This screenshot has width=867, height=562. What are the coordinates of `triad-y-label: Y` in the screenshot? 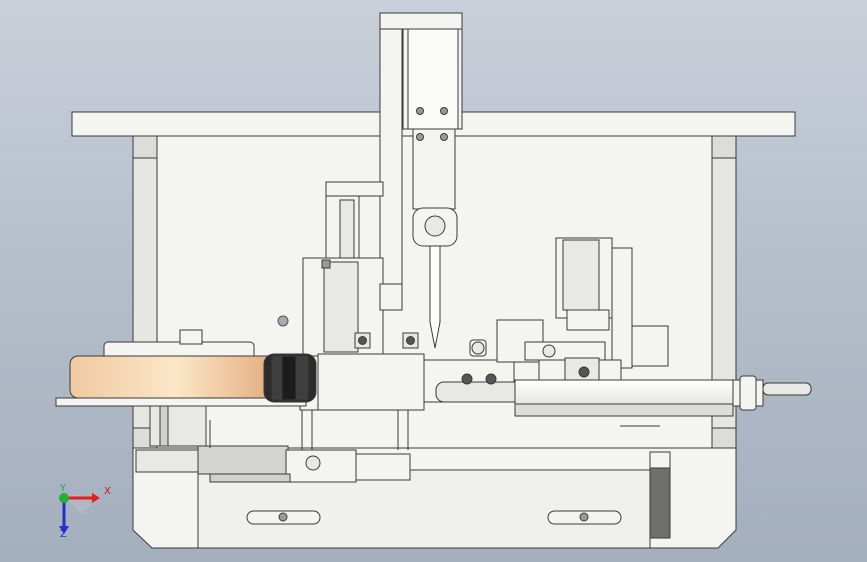 It's located at (63, 488).